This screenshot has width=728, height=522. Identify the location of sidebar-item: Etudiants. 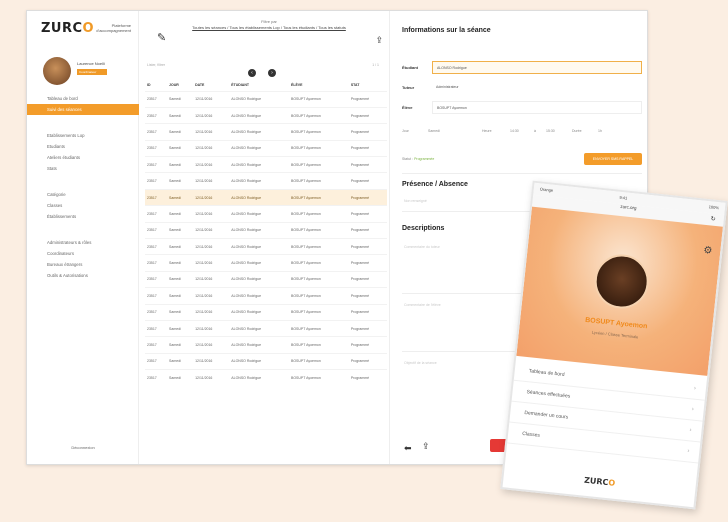
(83, 146).